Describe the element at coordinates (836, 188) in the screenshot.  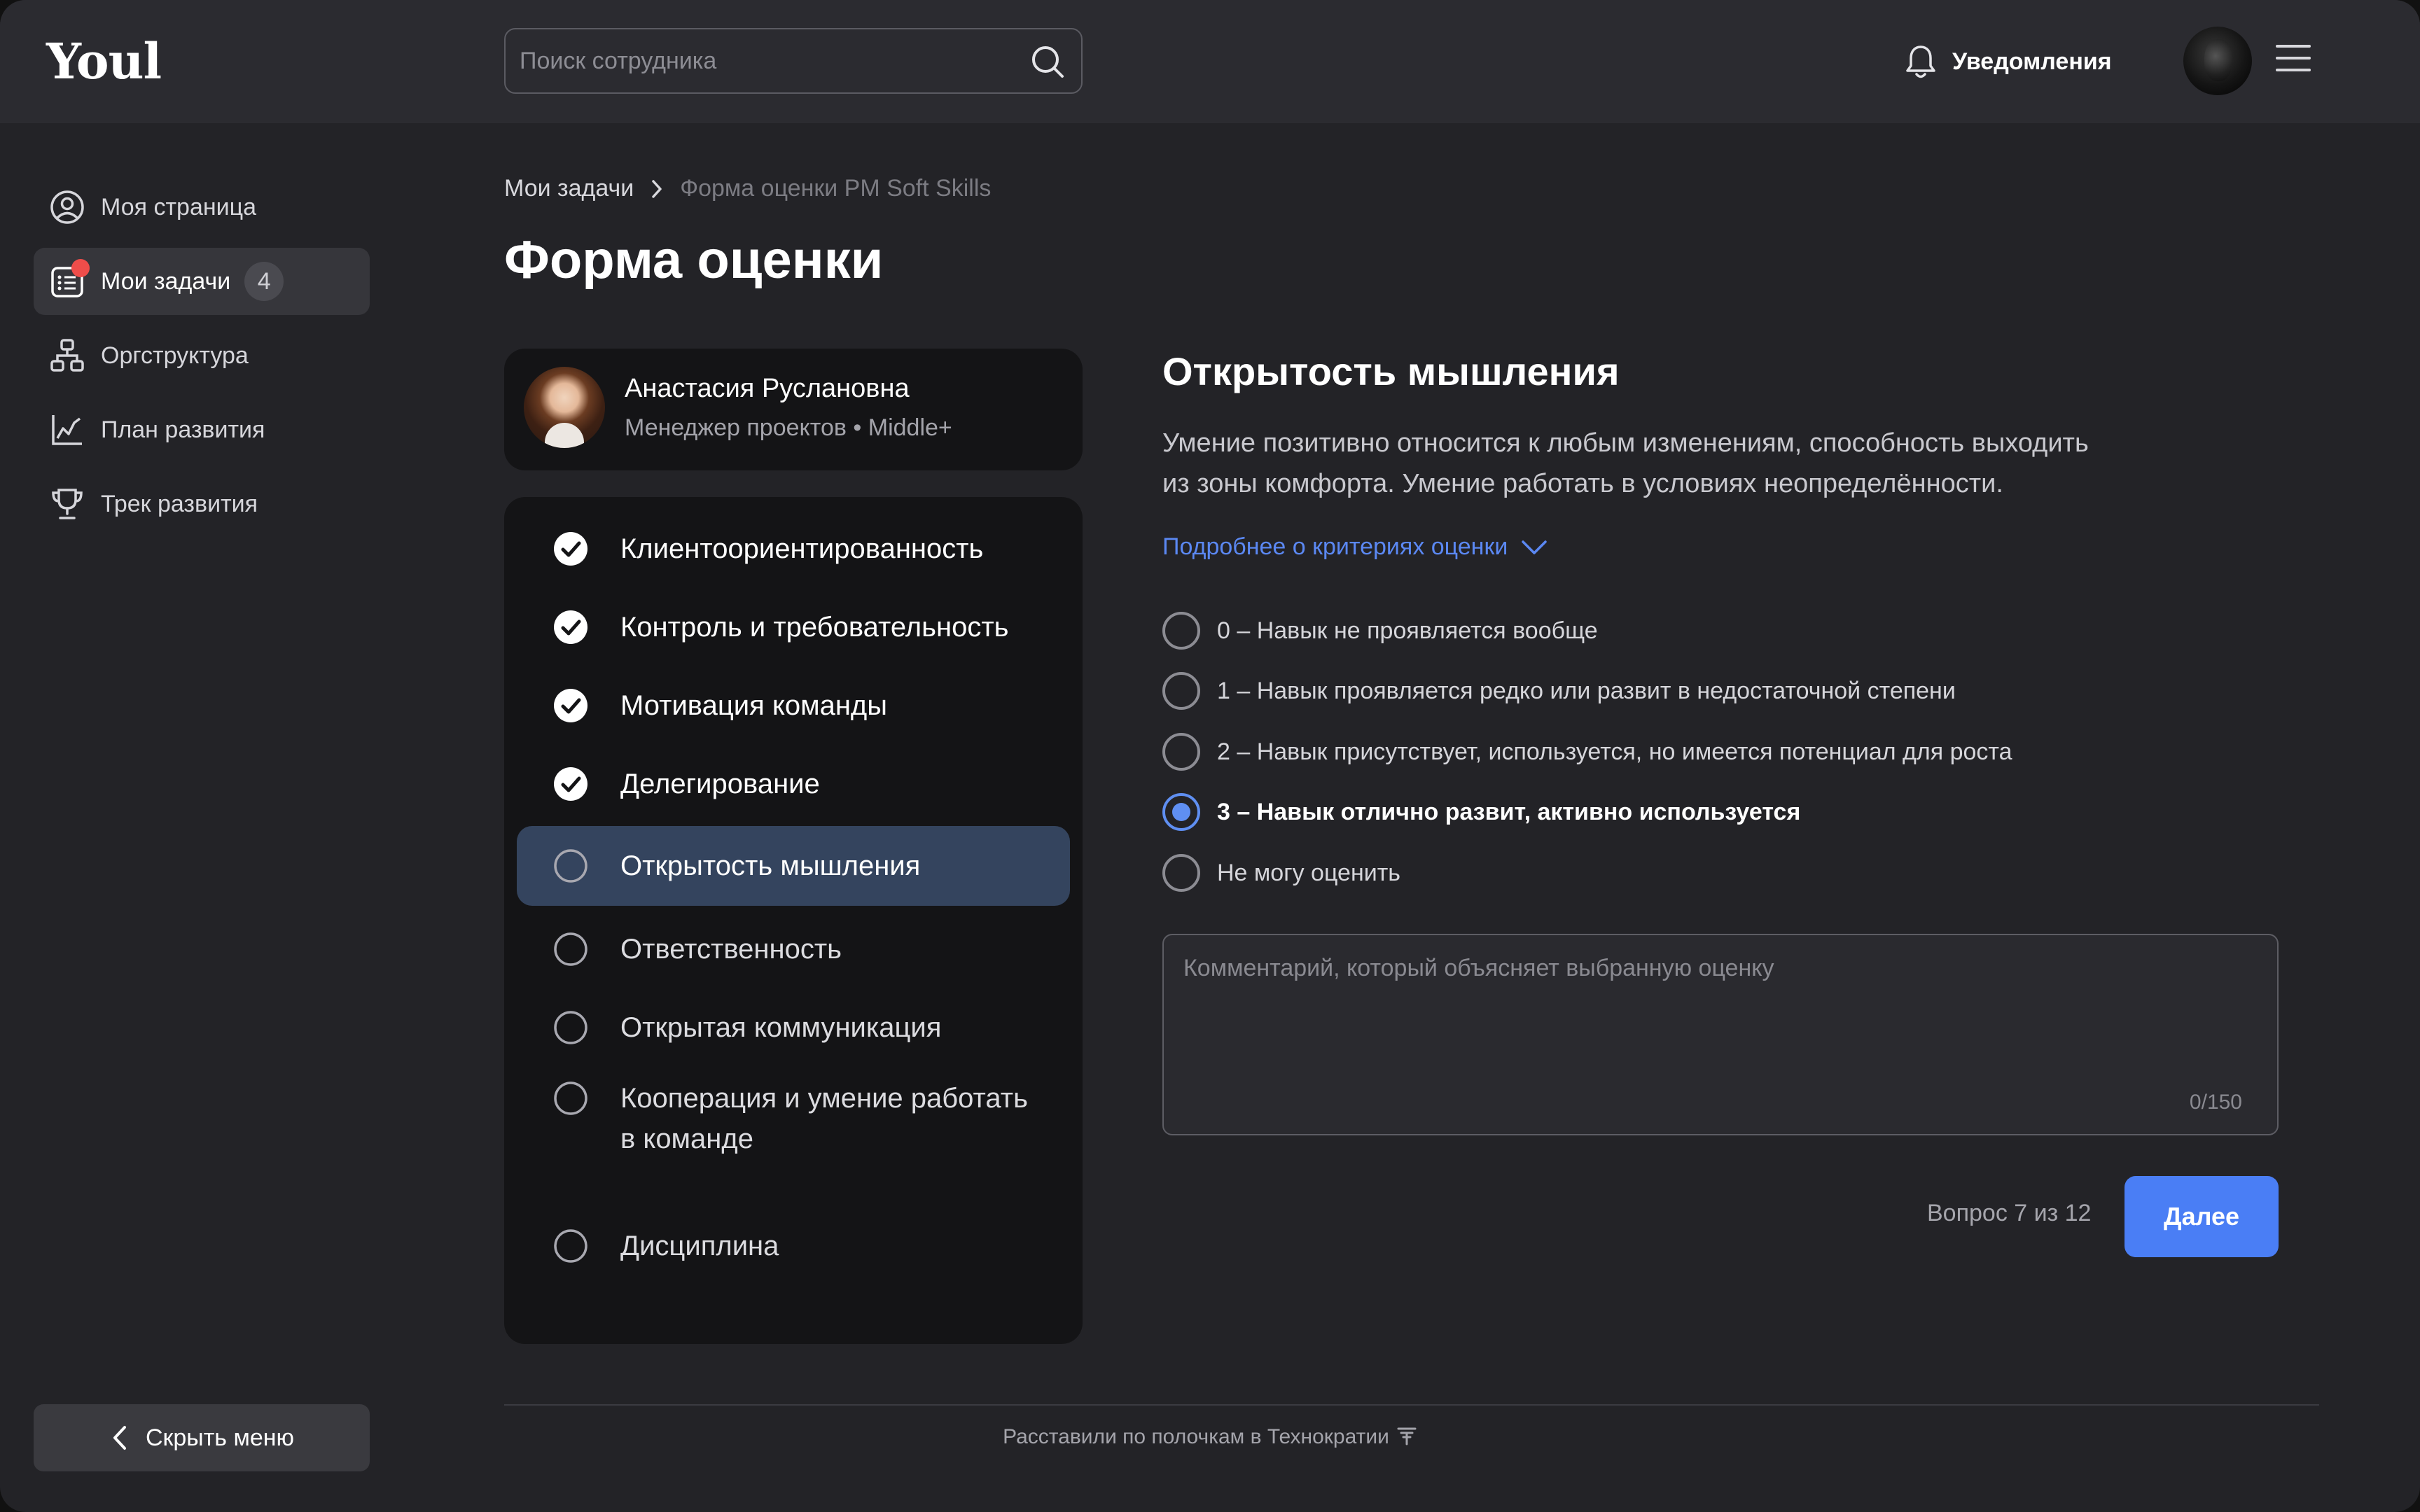
I see `breadcrumb-current: Форма оценки PM Soft Skills` at that location.